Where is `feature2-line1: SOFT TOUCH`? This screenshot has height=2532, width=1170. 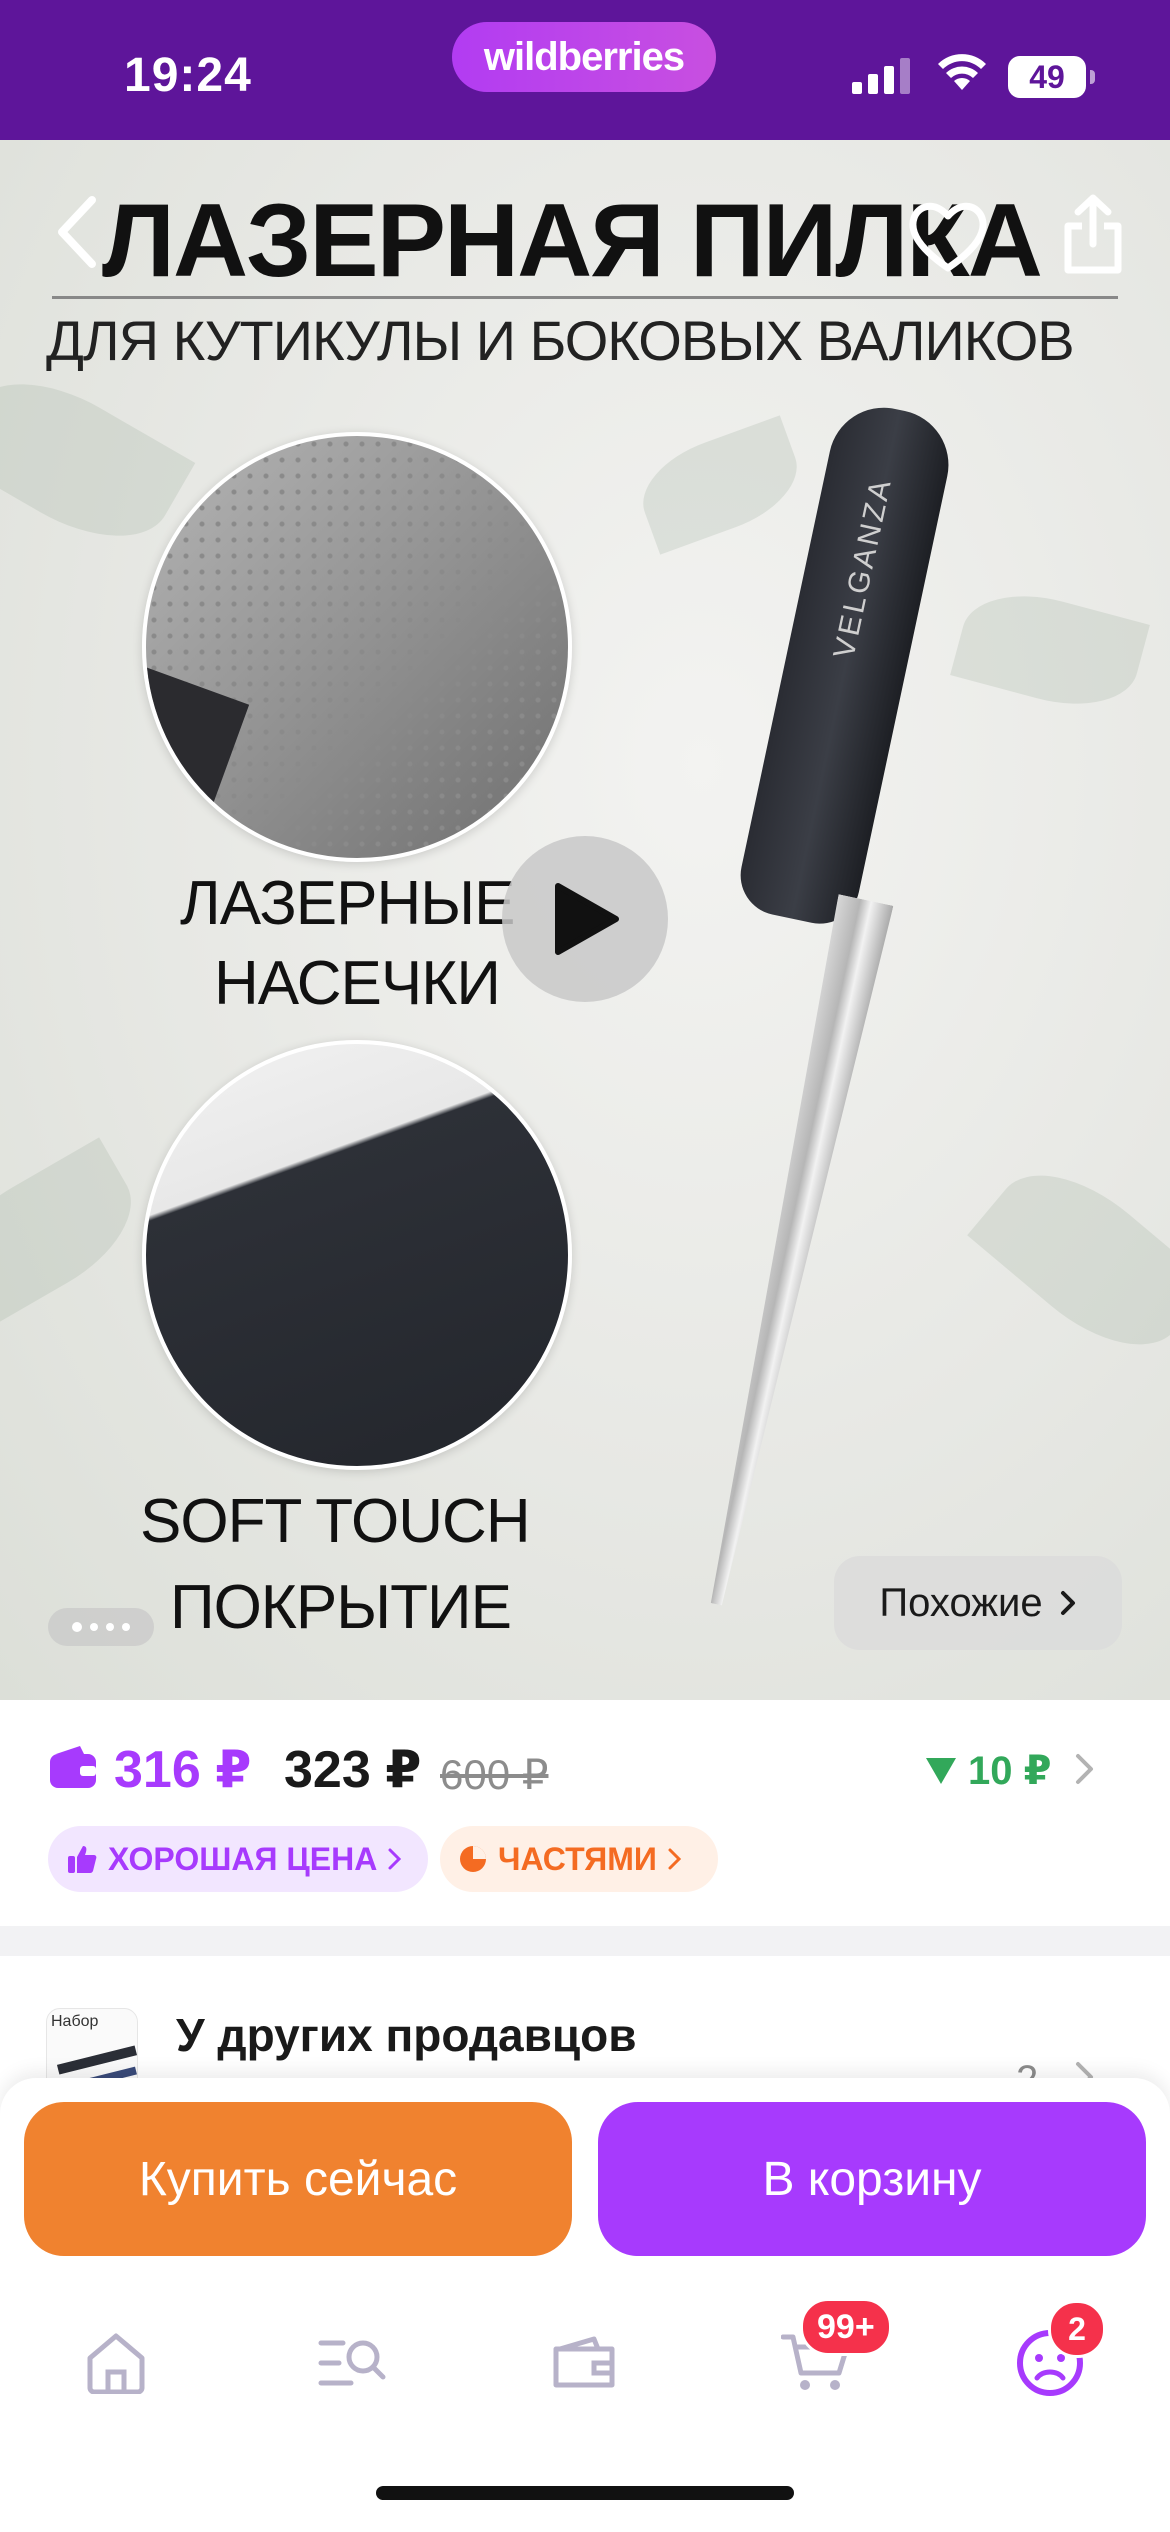
feature2-line1: SOFT TOUCH is located at coordinates (335, 1521).